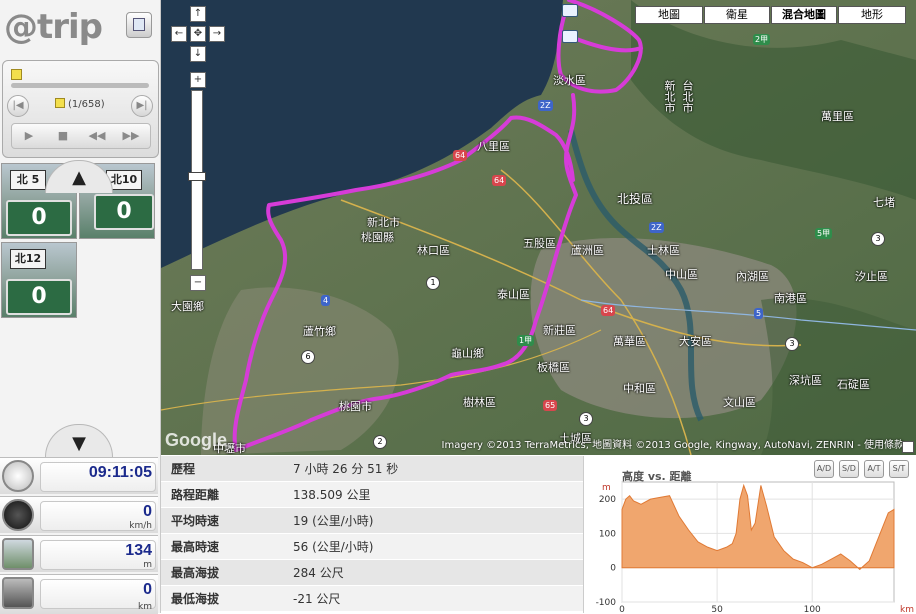 Image resolution: width=916 pixels, height=614 pixels. Describe the element at coordinates (629, 341) in the screenshot. I see `place-label: 萬華區` at that location.